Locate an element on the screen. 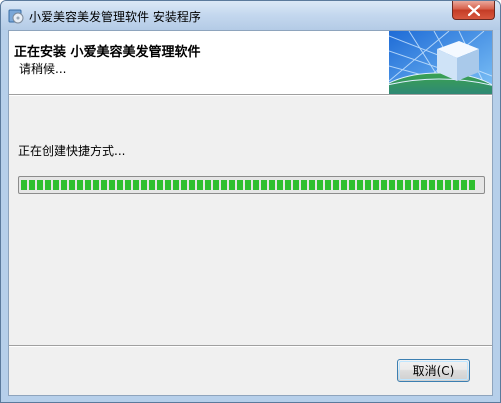  header-title: 正在安装 小爱美容美发管理软件 is located at coordinates (107, 52).